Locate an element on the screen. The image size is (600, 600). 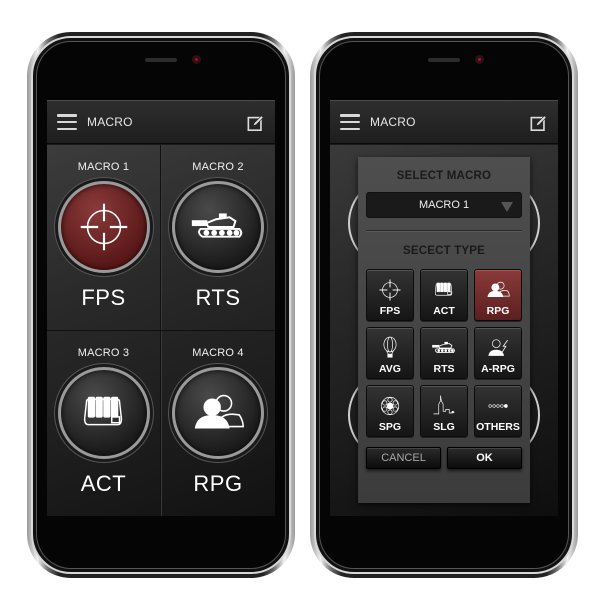
macro-label: MACRO 3 is located at coordinates (103, 352).